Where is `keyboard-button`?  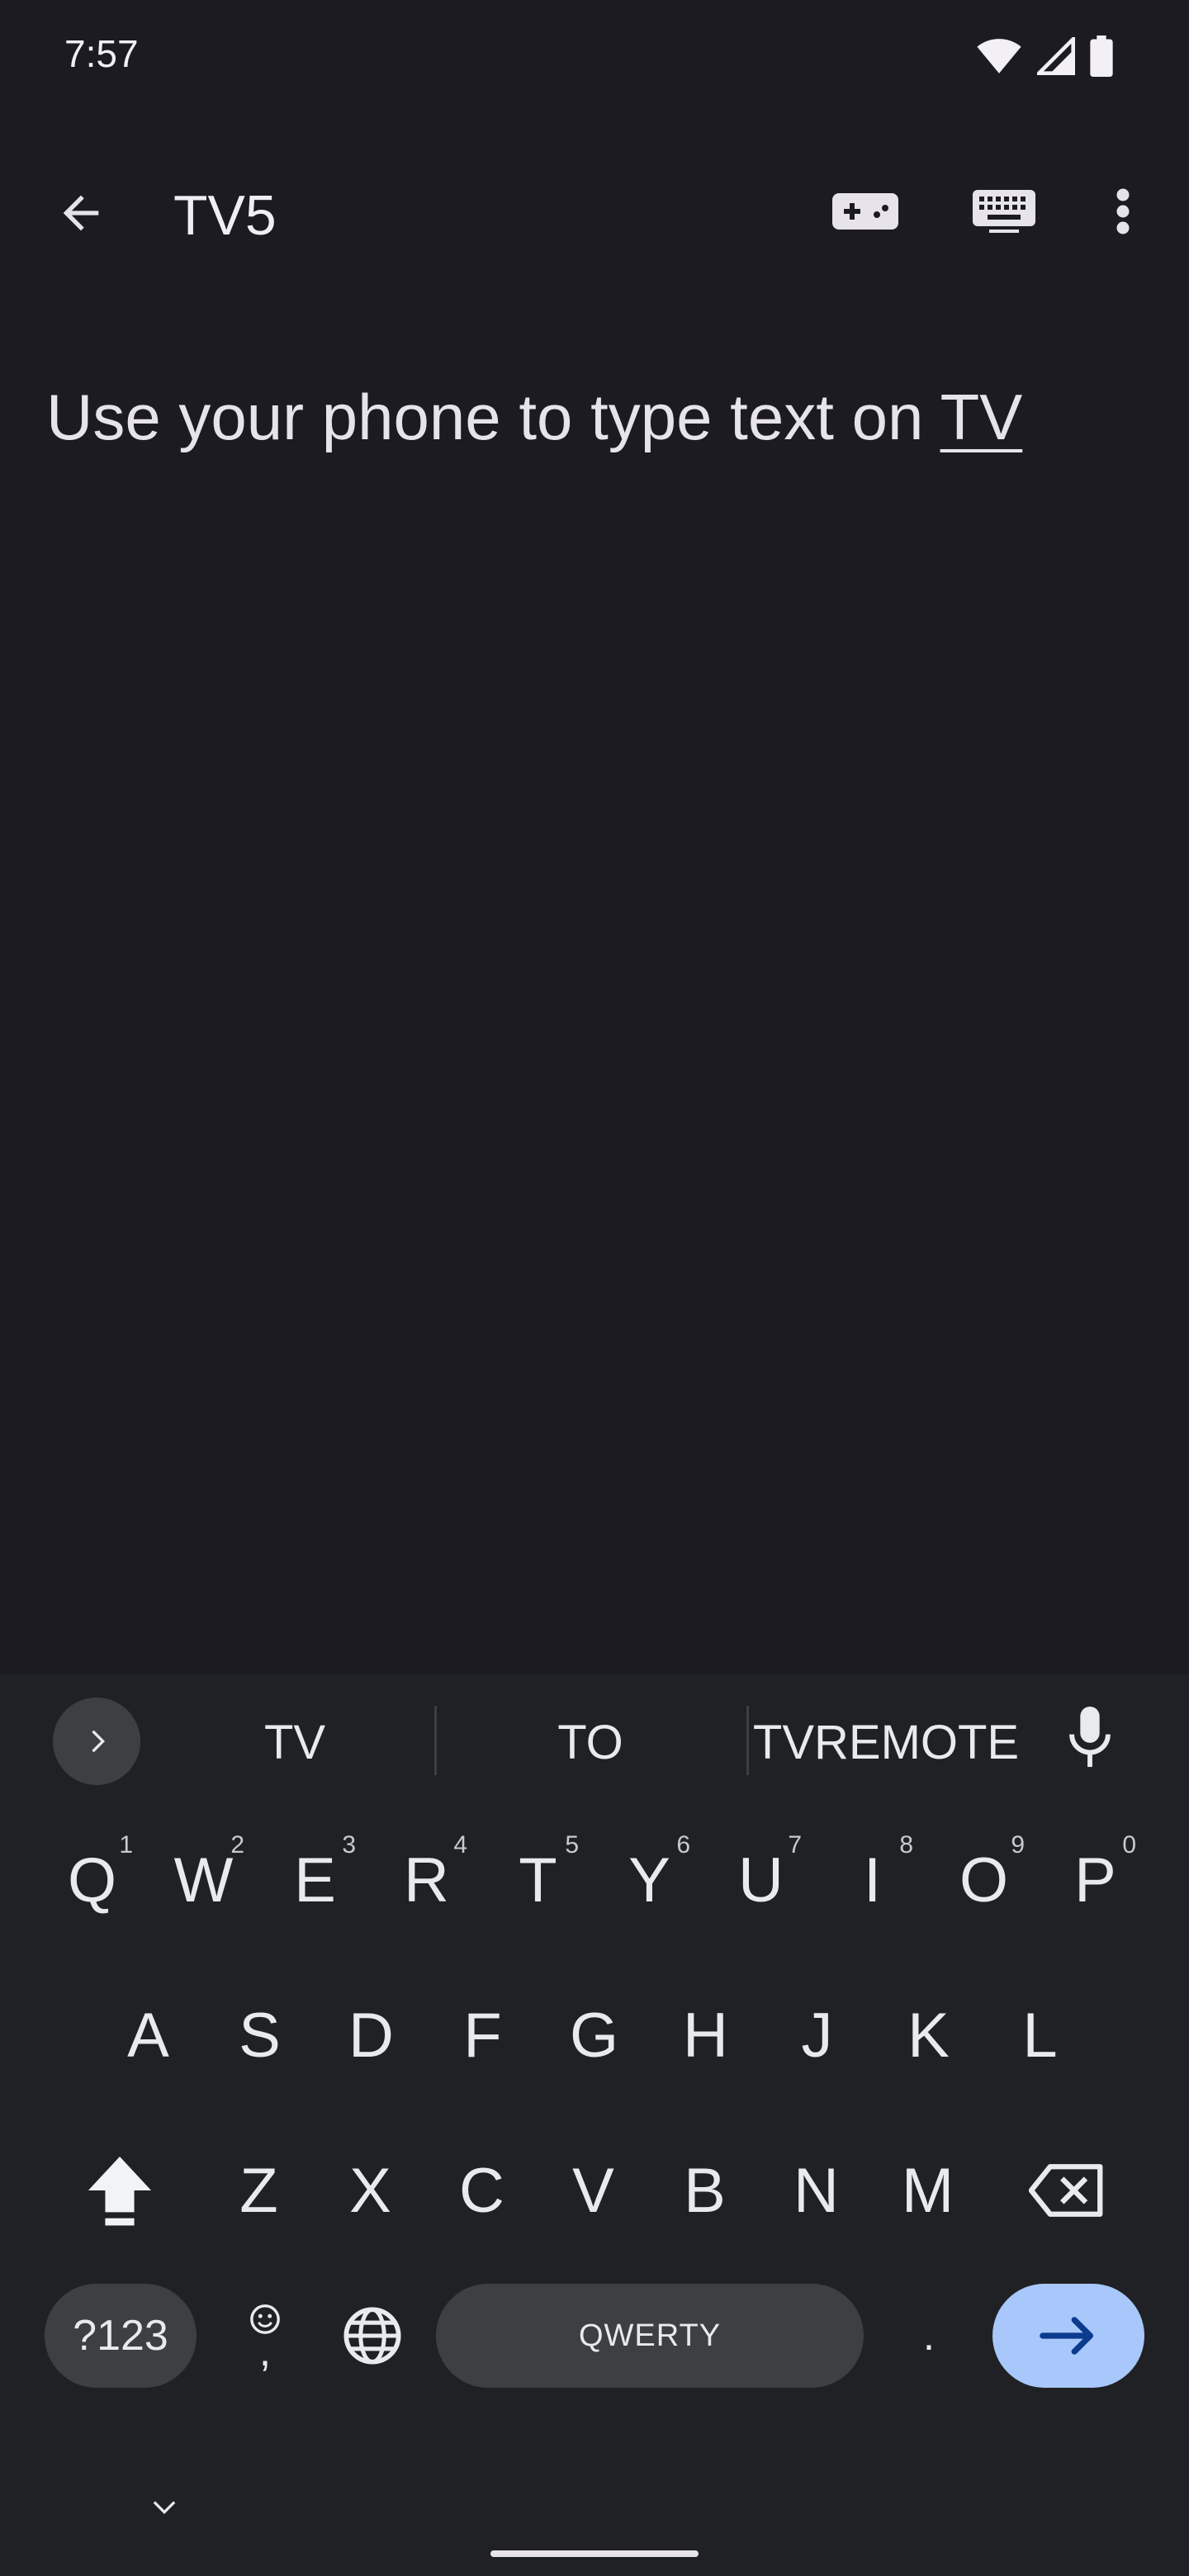 keyboard-button is located at coordinates (1004, 211).